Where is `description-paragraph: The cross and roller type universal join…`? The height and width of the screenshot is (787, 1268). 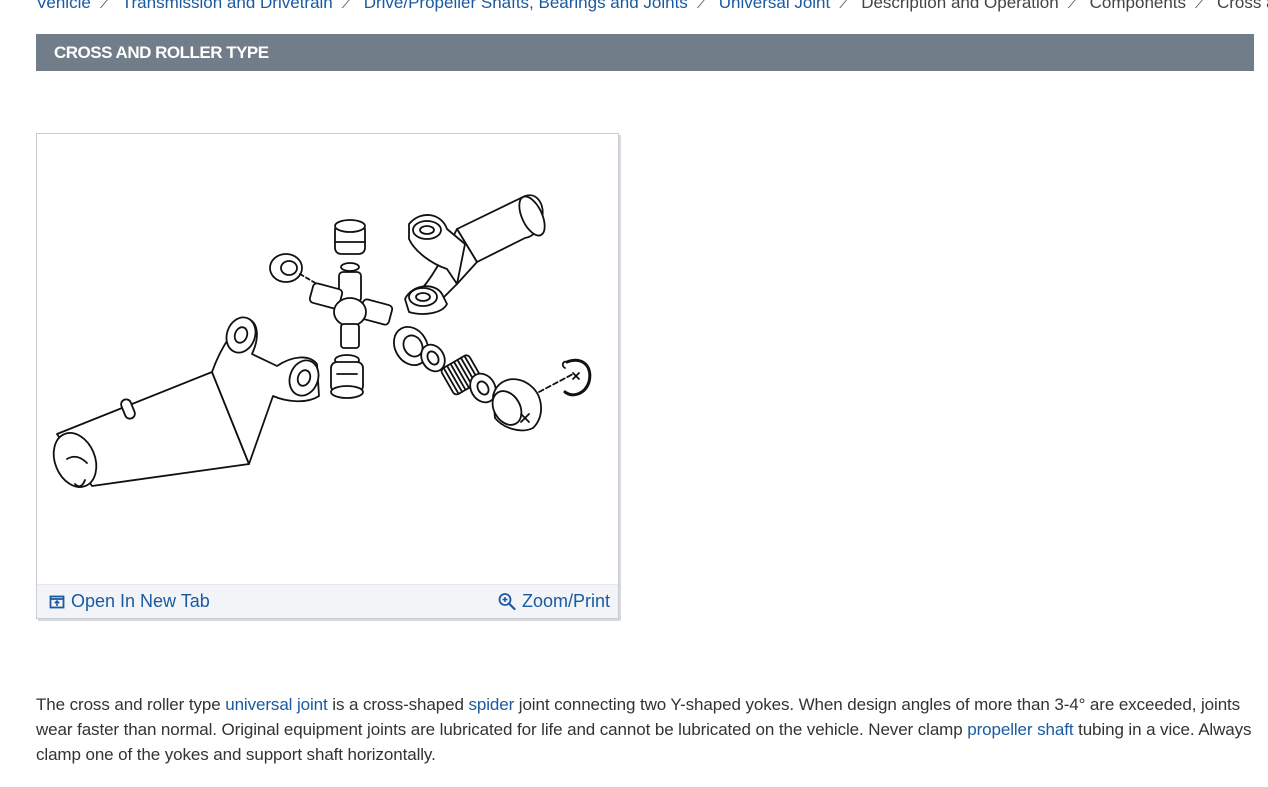 description-paragraph: The cross and roller type universal join… is located at coordinates (646, 729).